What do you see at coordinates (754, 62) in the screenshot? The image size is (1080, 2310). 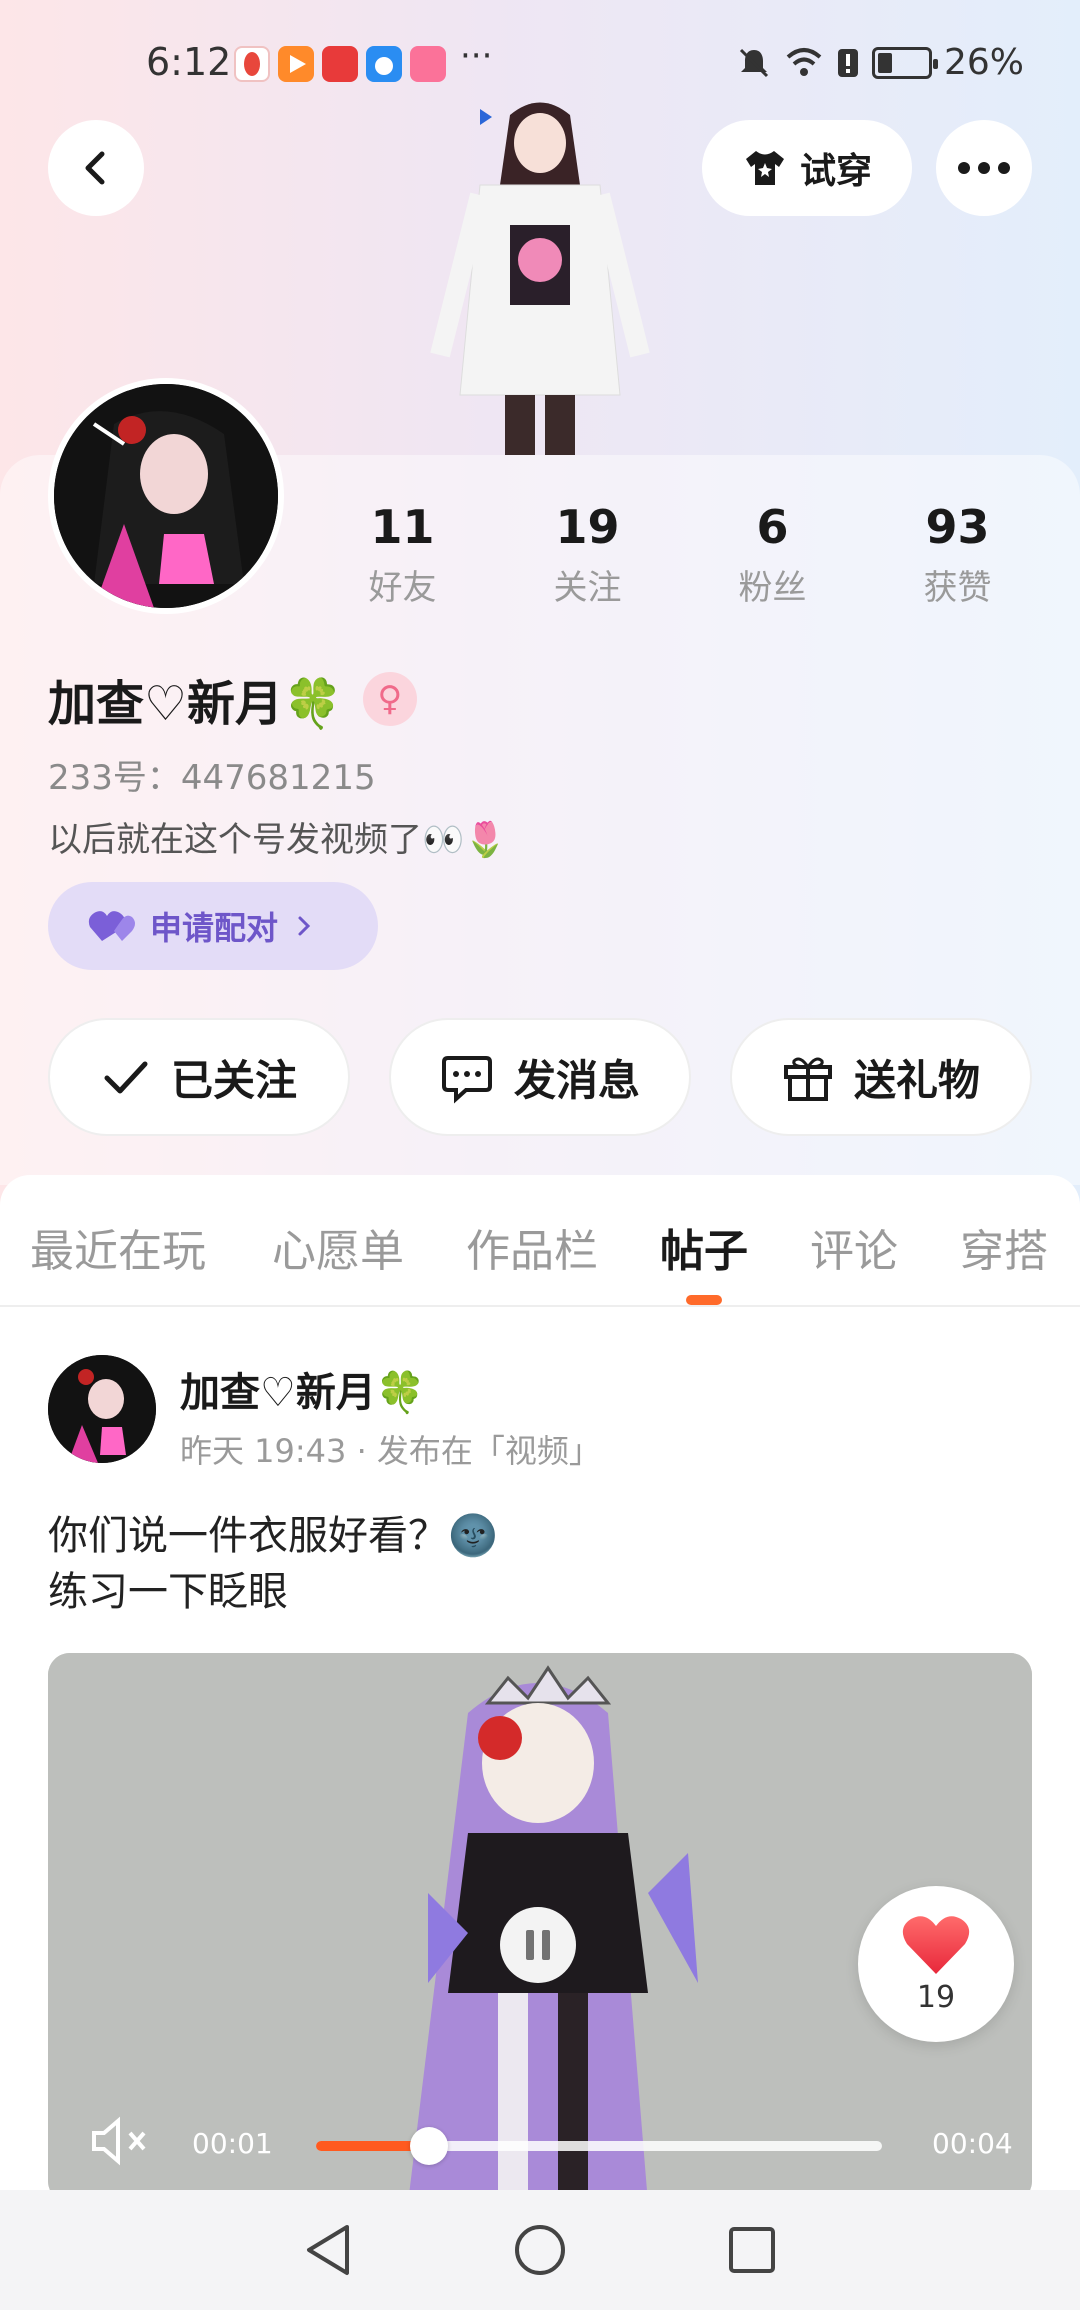 I see `bell-muted-icon` at bounding box center [754, 62].